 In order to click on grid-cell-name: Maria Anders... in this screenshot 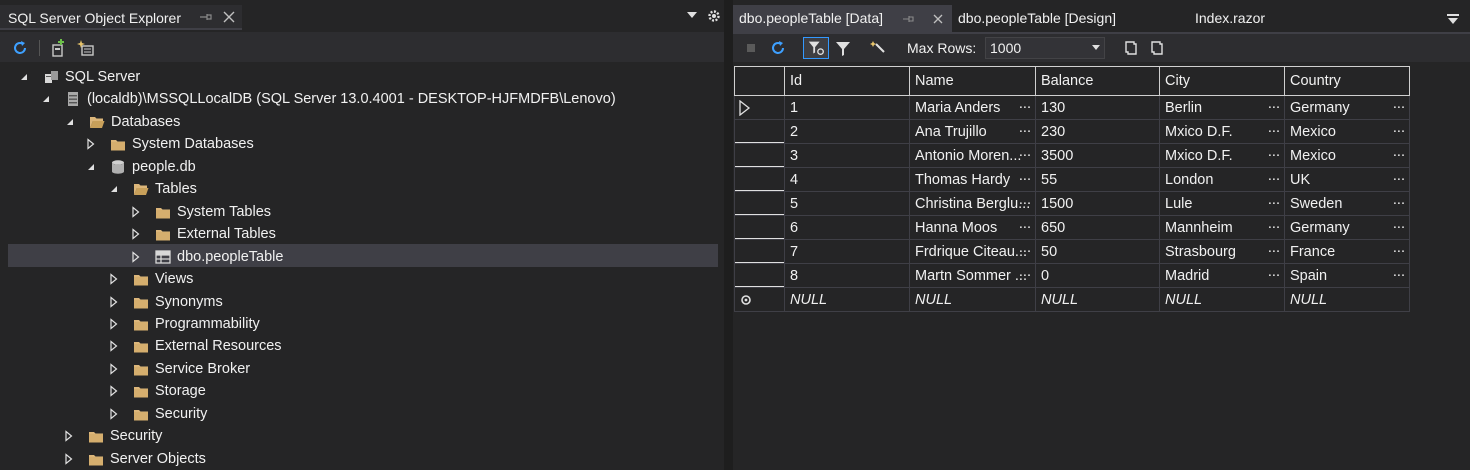, I will do `click(972, 107)`.